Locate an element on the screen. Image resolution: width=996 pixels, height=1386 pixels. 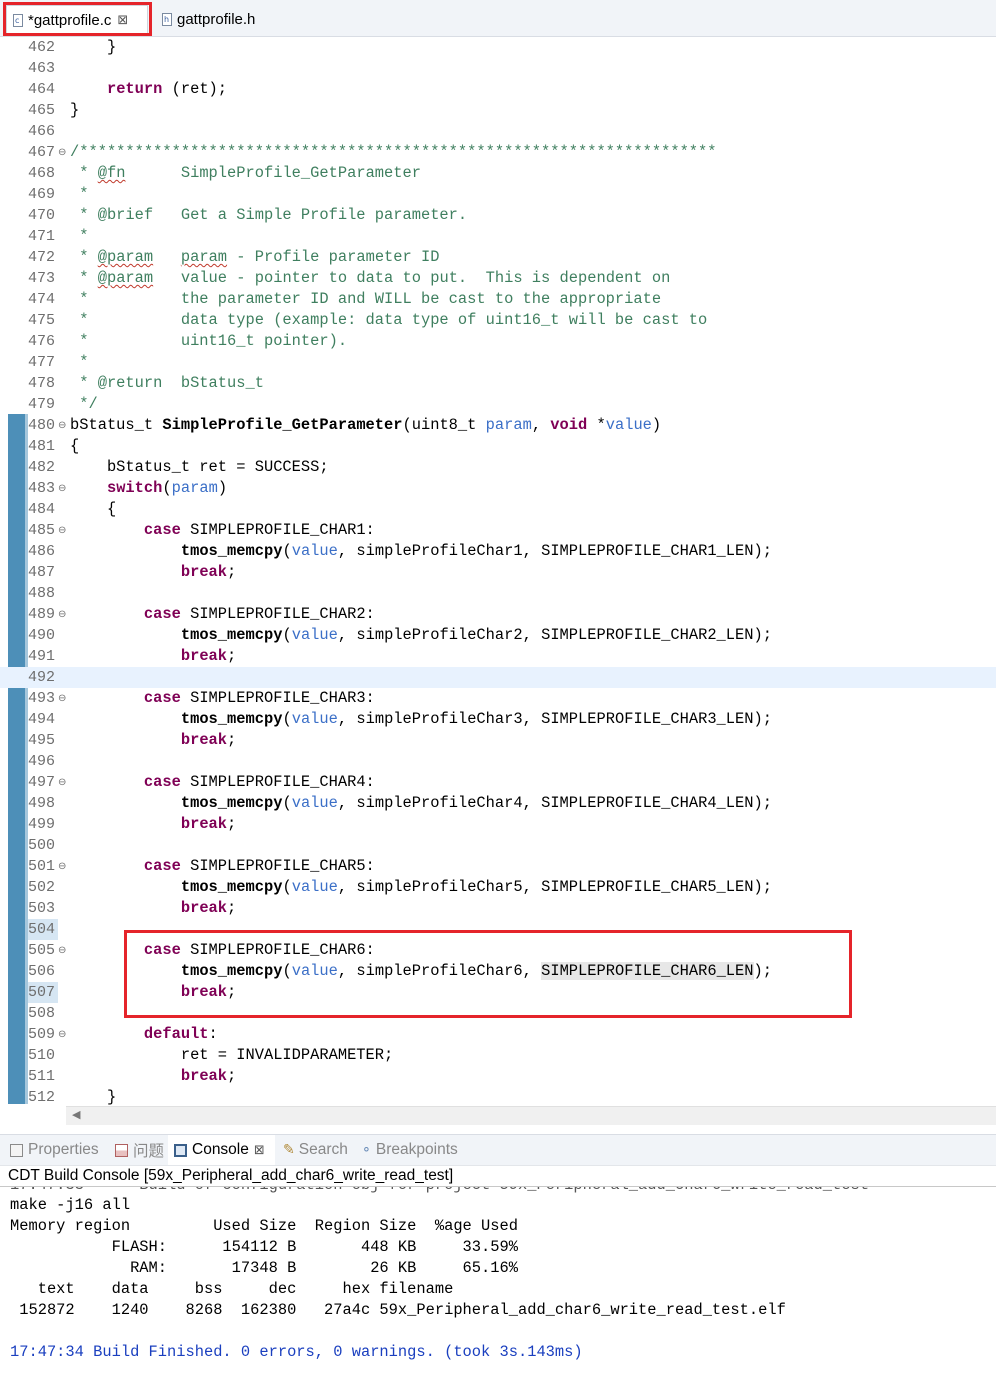
code-line: 471 * is located at coordinates (498, 236).